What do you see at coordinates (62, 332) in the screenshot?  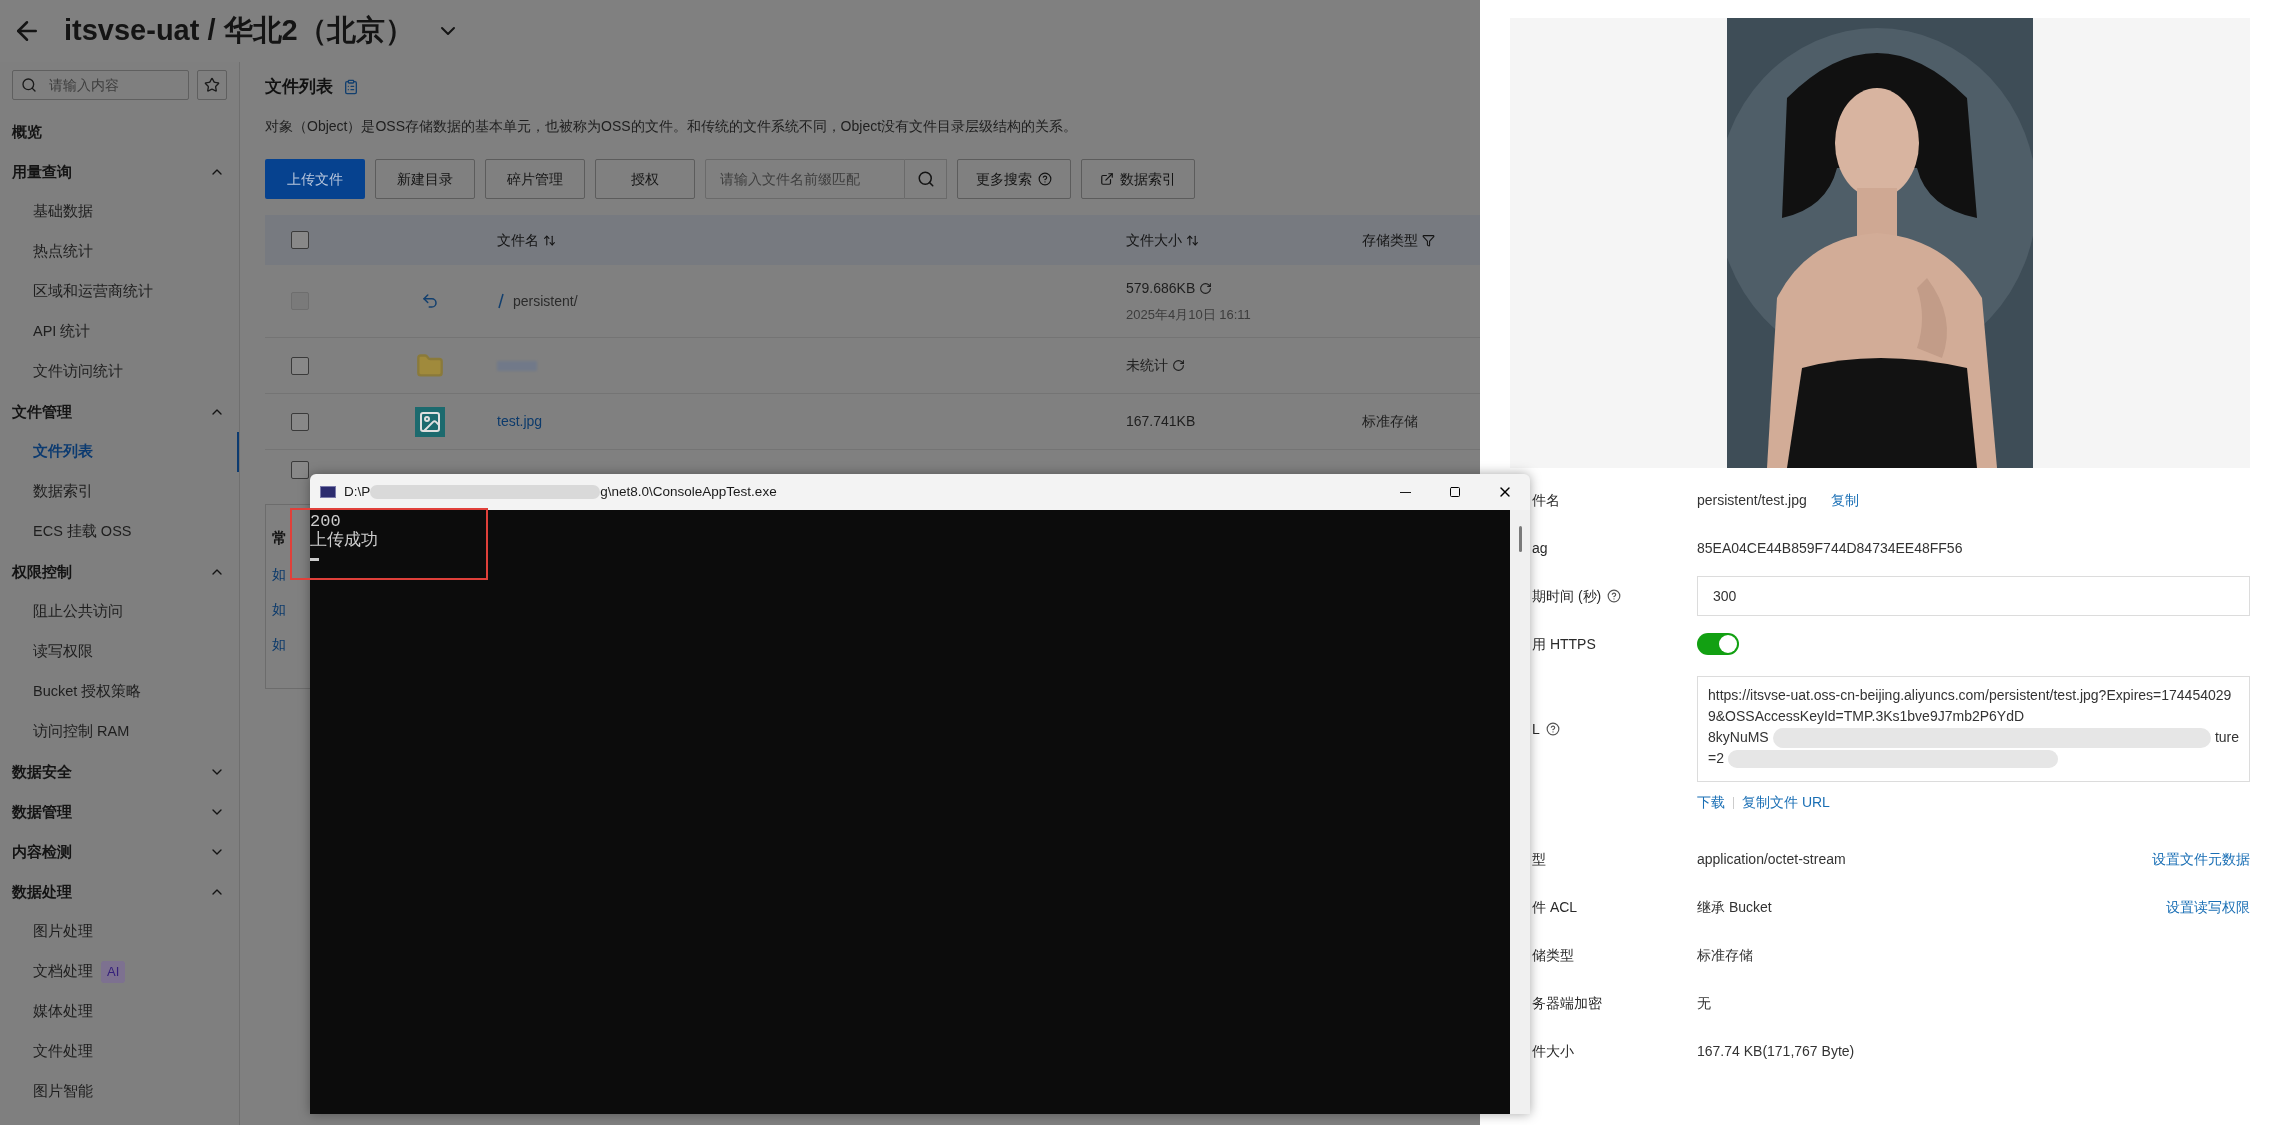 I see `sidebar-item: API 统计` at bounding box center [62, 332].